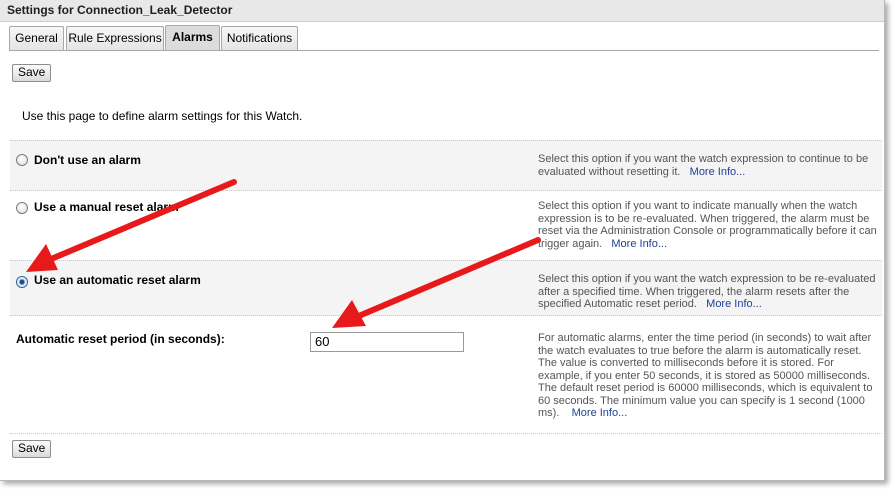 This screenshot has width=894, height=489. Describe the element at coordinates (117, 280) in the screenshot. I see `option-label-automatic-reset: Use an automatic reset alarm` at that location.